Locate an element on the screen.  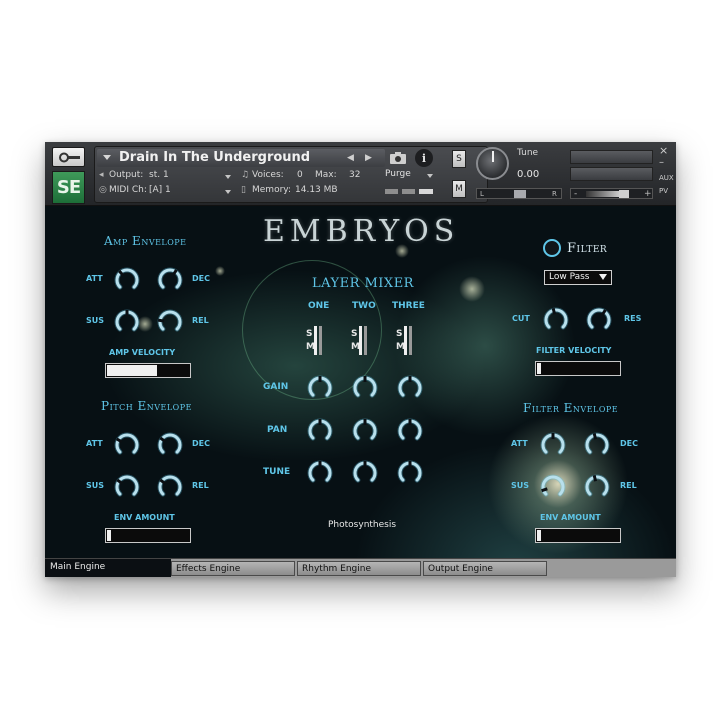
info-button: i is located at coordinates (424, 158).